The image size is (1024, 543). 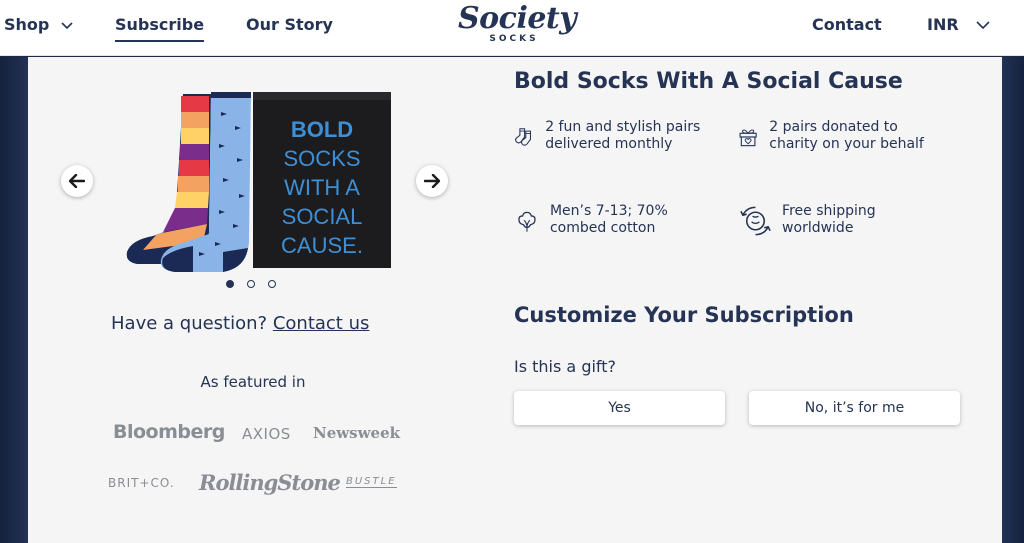 I want to click on nav-subscribe: Subscribe, so click(x=160, y=28).